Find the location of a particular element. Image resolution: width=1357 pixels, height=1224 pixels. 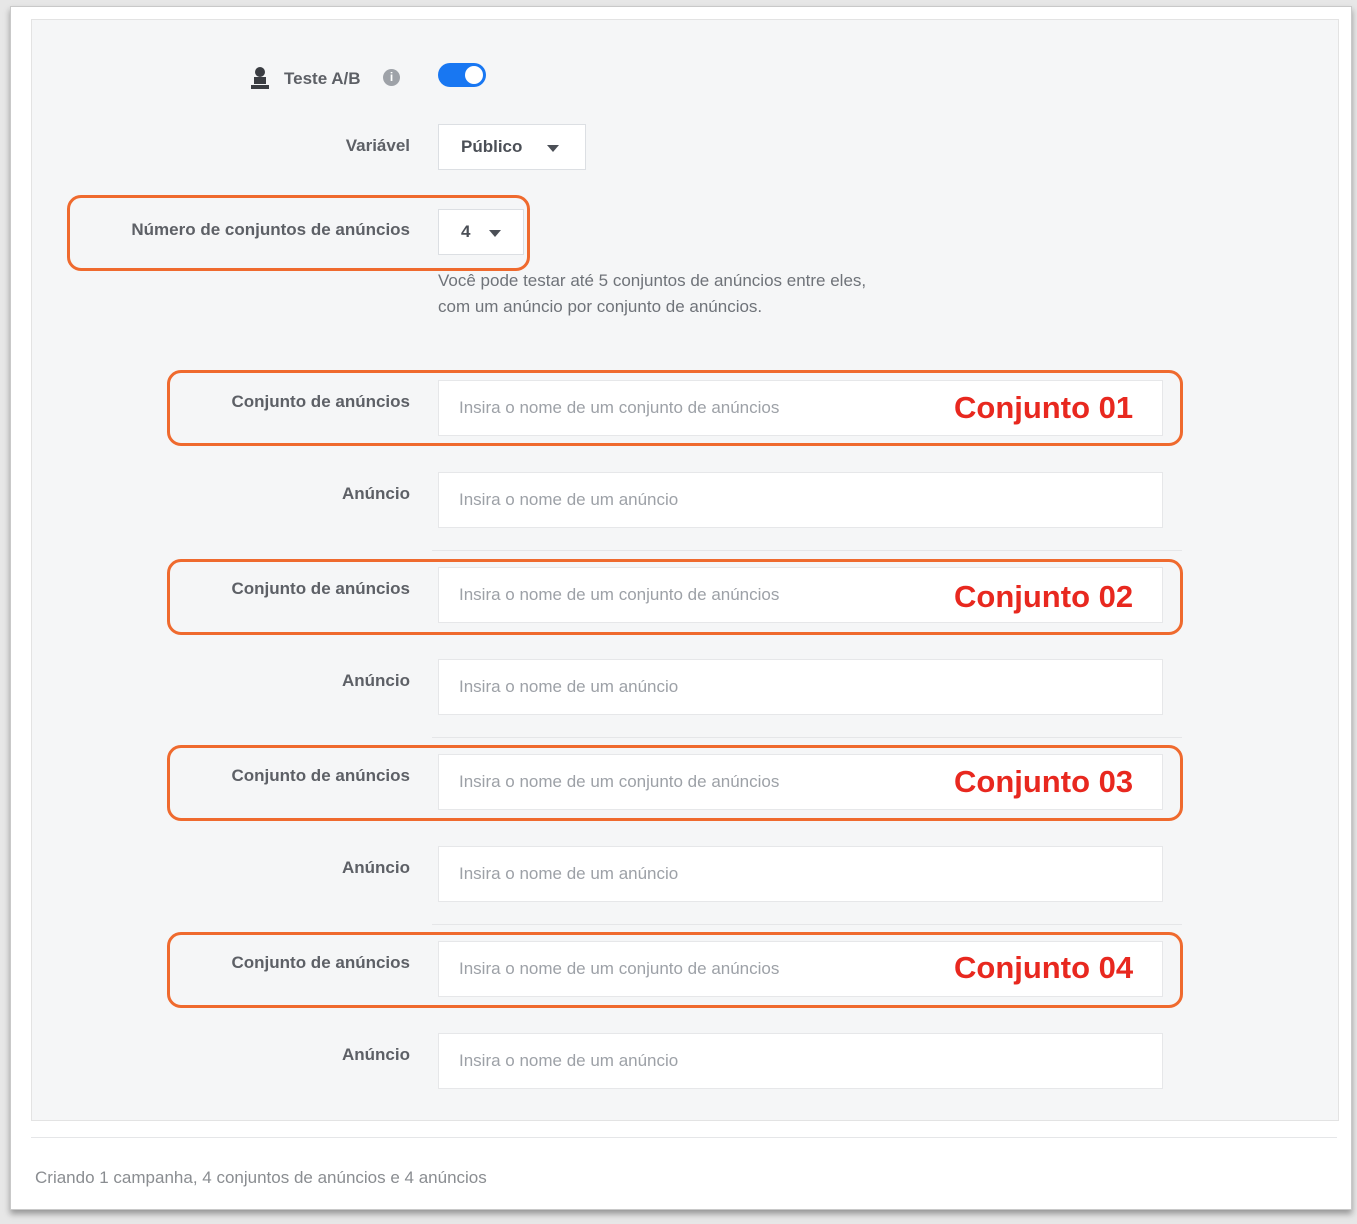

toggle-knob is located at coordinates (474, 75).